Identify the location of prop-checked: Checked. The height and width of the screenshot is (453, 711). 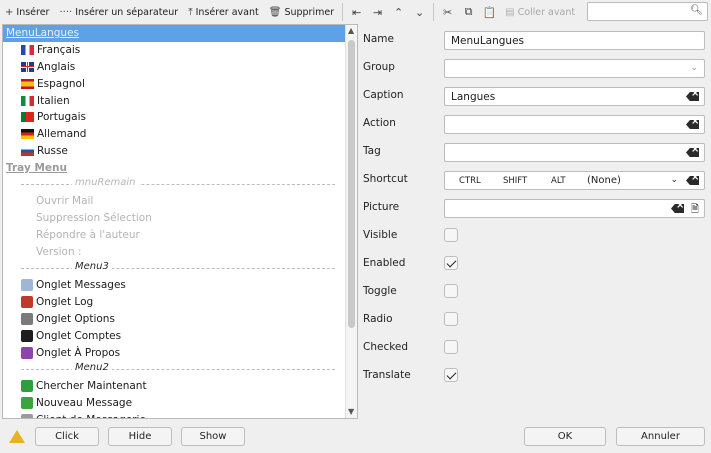
(534, 348).